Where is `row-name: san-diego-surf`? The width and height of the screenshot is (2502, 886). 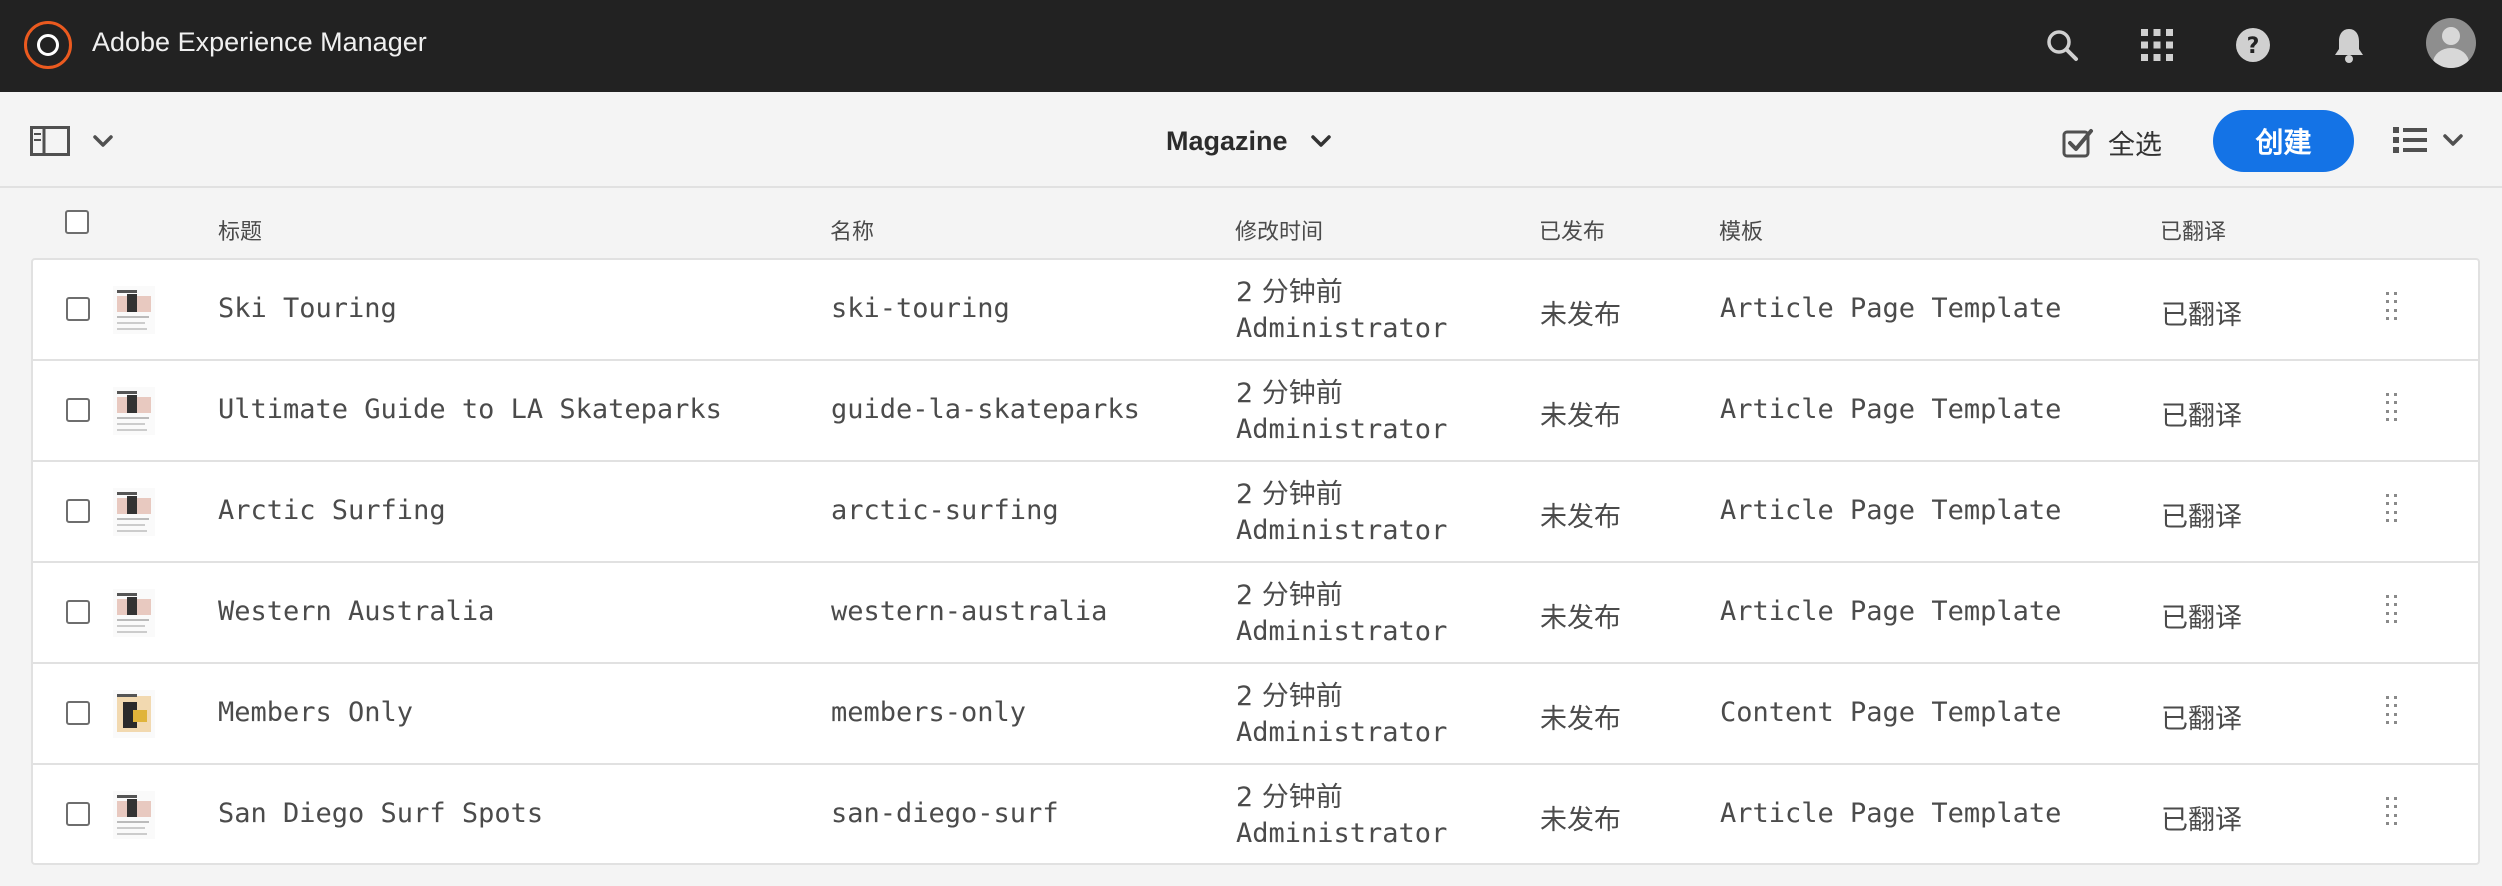 row-name: san-diego-surf is located at coordinates (945, 813).